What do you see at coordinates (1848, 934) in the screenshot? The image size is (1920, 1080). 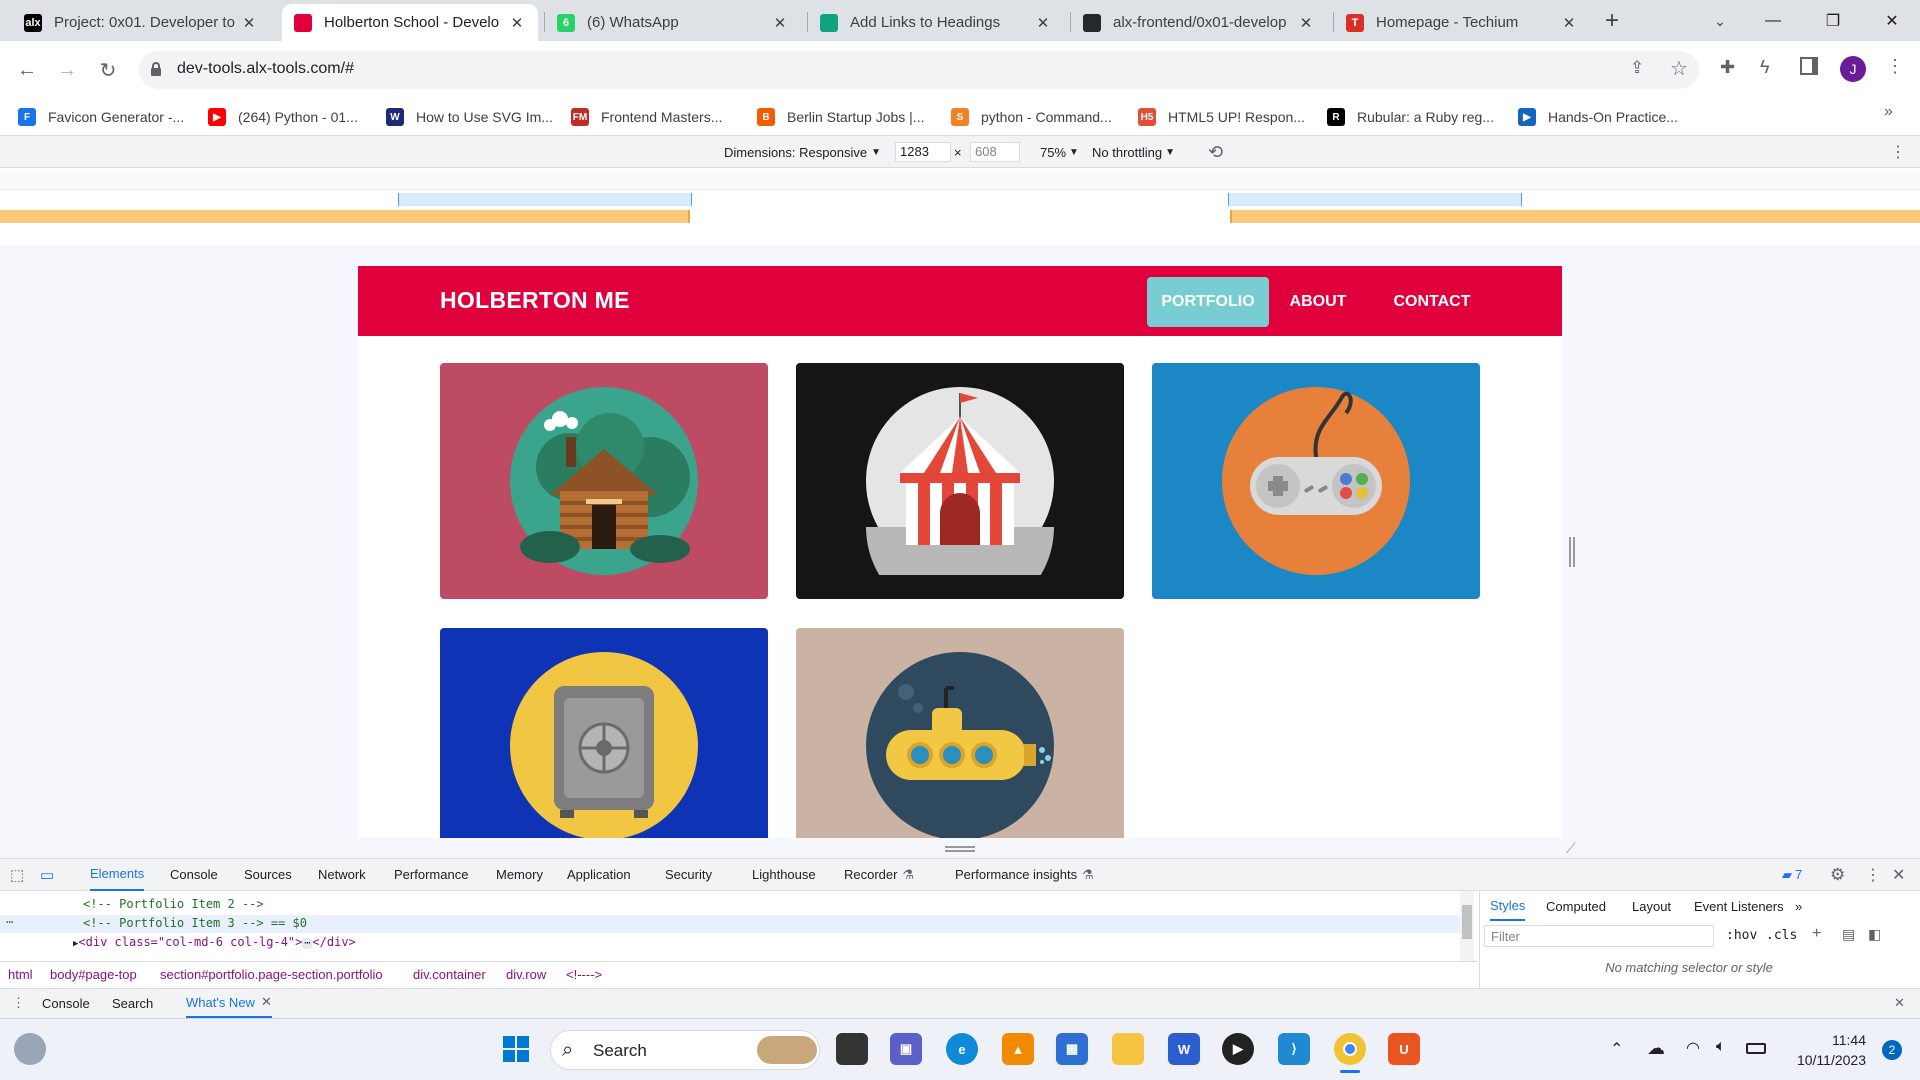 I see `element-state-icon: ▤` at bounding box center [1848, 934].